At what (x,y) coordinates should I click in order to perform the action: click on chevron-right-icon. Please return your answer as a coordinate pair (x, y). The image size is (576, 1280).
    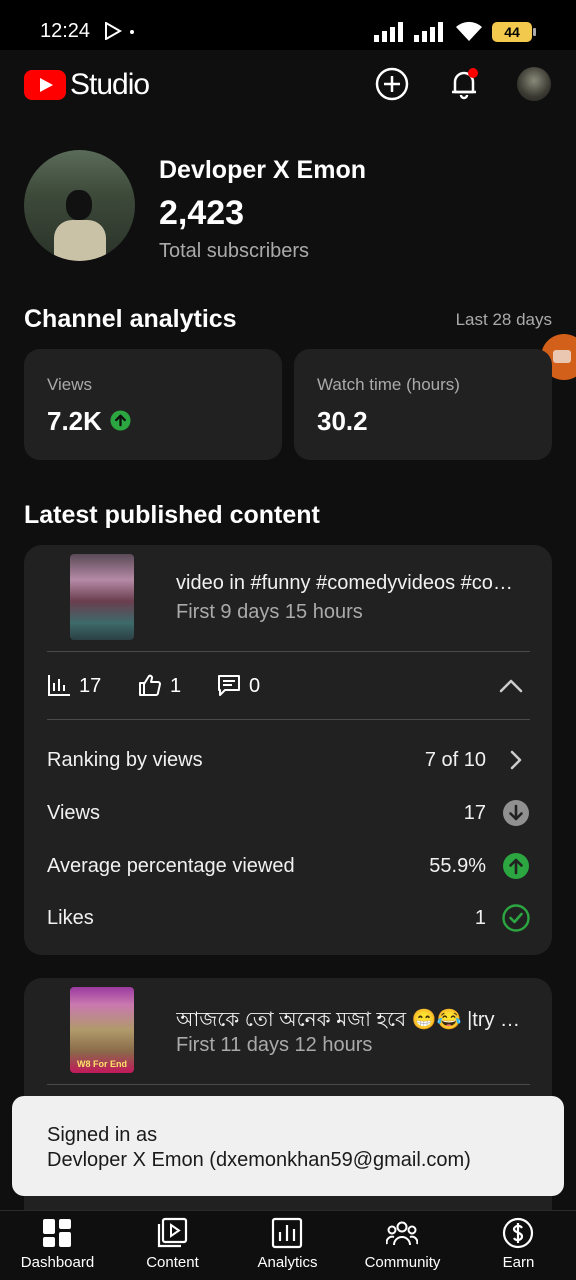
    Looking at the image, I should click on (516, 760).